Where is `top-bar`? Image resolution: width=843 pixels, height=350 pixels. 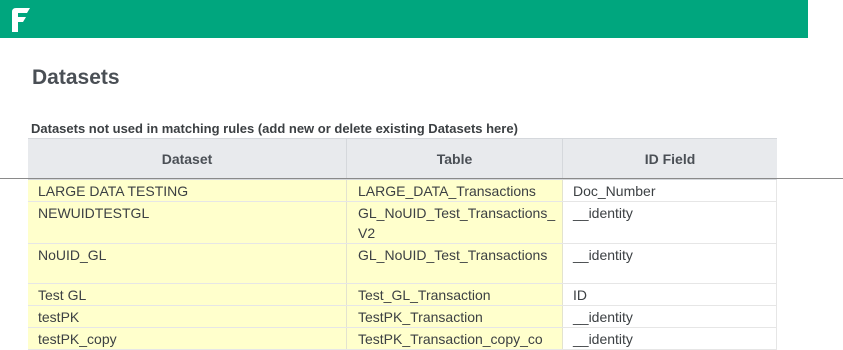
top-bar is located at coordinates (404, 19).